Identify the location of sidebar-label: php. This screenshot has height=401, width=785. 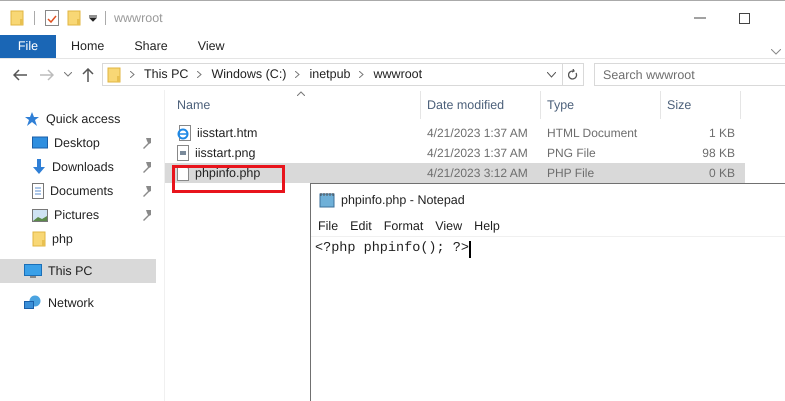
(62, 239).